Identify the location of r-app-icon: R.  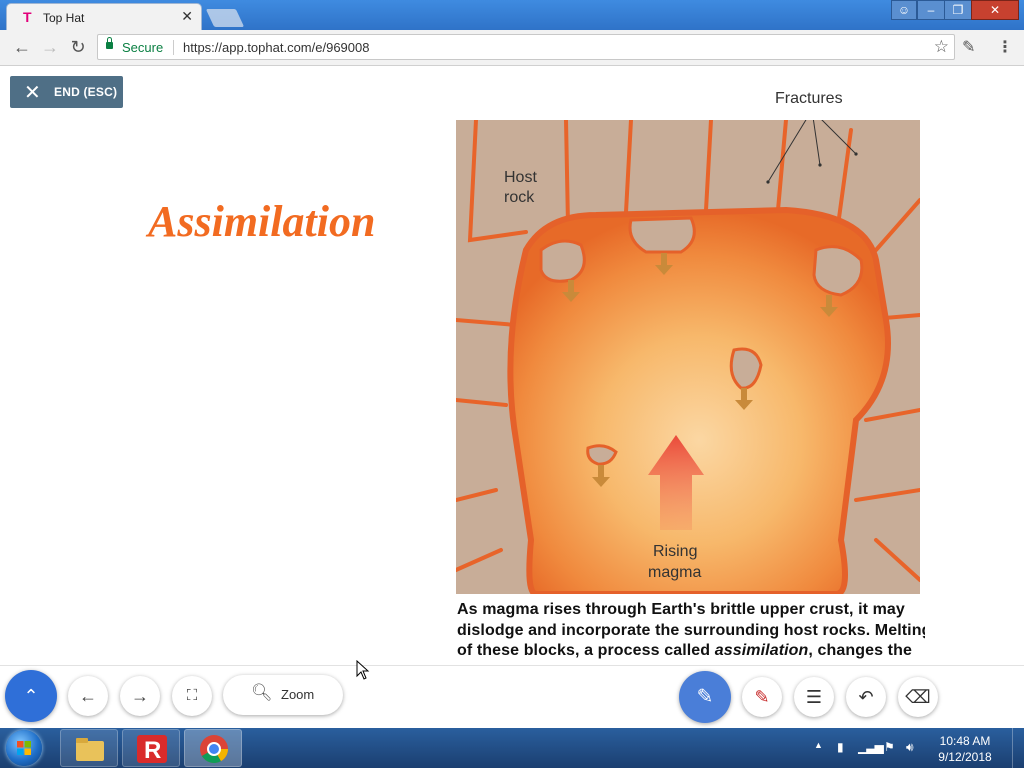
(152, 749).